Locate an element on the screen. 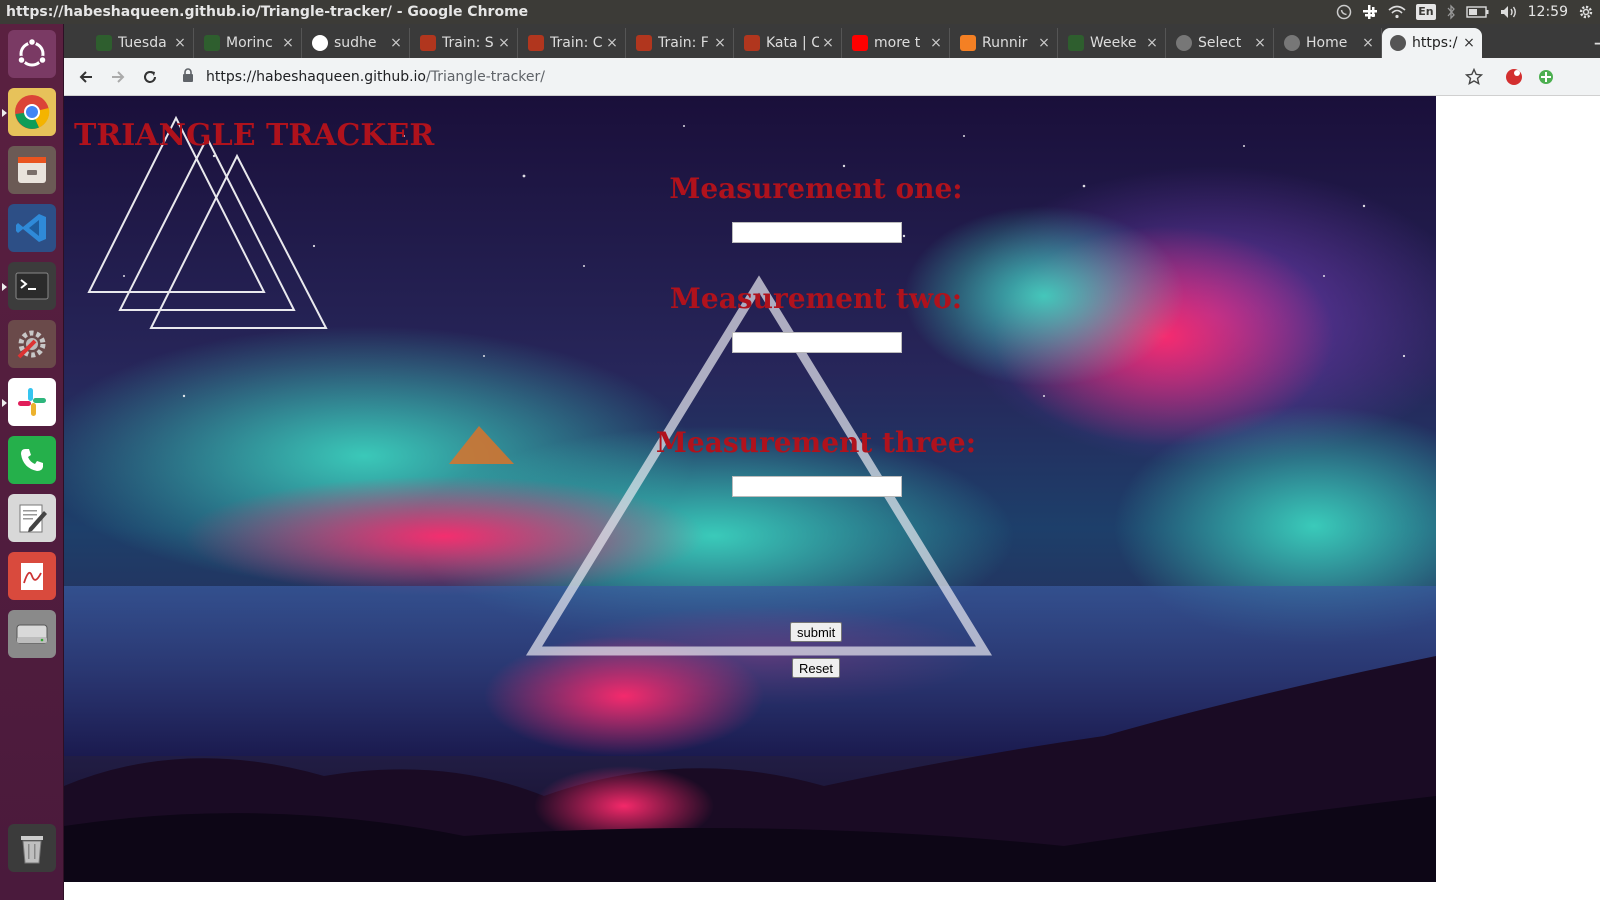 Image resolution: width=1600 pixels, height=900 pixels. tab-youtube: more t × is located at coordinates (897, 43).